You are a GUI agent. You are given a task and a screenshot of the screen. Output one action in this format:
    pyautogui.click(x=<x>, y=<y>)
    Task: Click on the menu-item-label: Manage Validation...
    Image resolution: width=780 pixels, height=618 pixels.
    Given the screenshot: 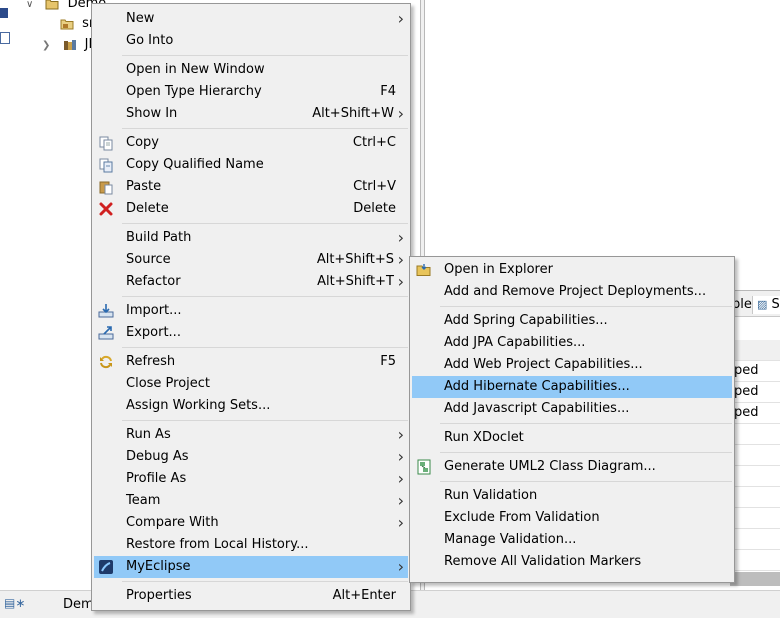 What is the action you would take?
    pyautogui.click(x=510, y=539)
    